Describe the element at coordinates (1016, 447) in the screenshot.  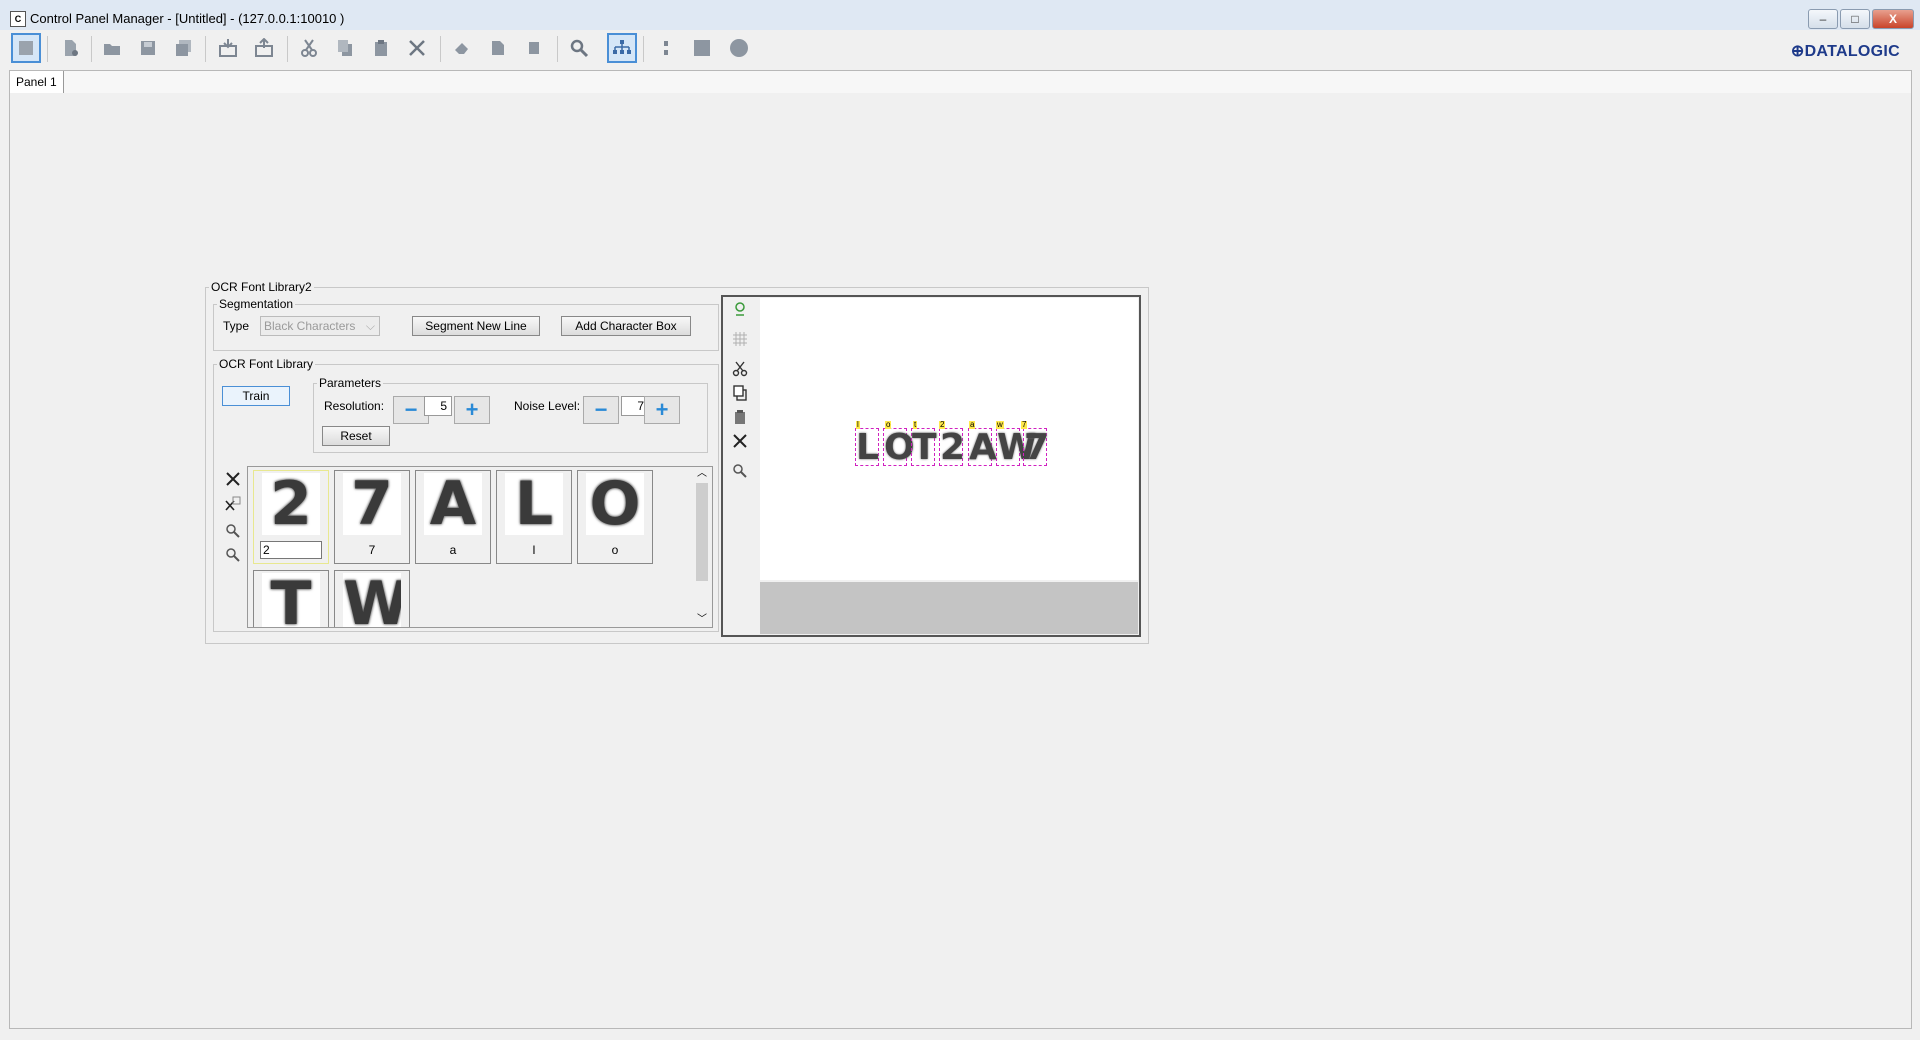
I see `ocr-character-box: W` at that location.